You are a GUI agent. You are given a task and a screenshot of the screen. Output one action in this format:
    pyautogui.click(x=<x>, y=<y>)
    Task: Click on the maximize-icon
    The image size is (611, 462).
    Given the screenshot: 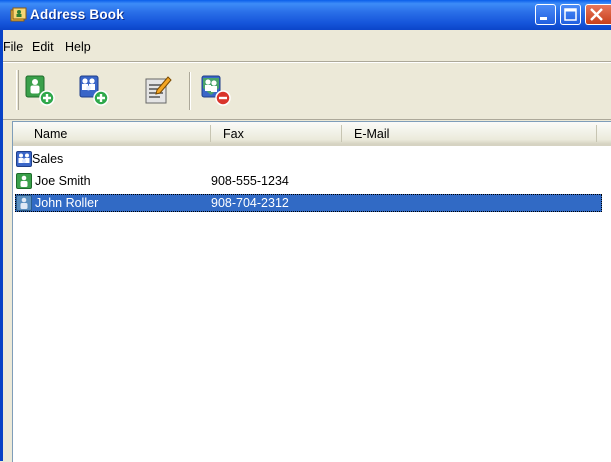 What is the action you would take?
    pyautogui.click(x=570, y=14)
    